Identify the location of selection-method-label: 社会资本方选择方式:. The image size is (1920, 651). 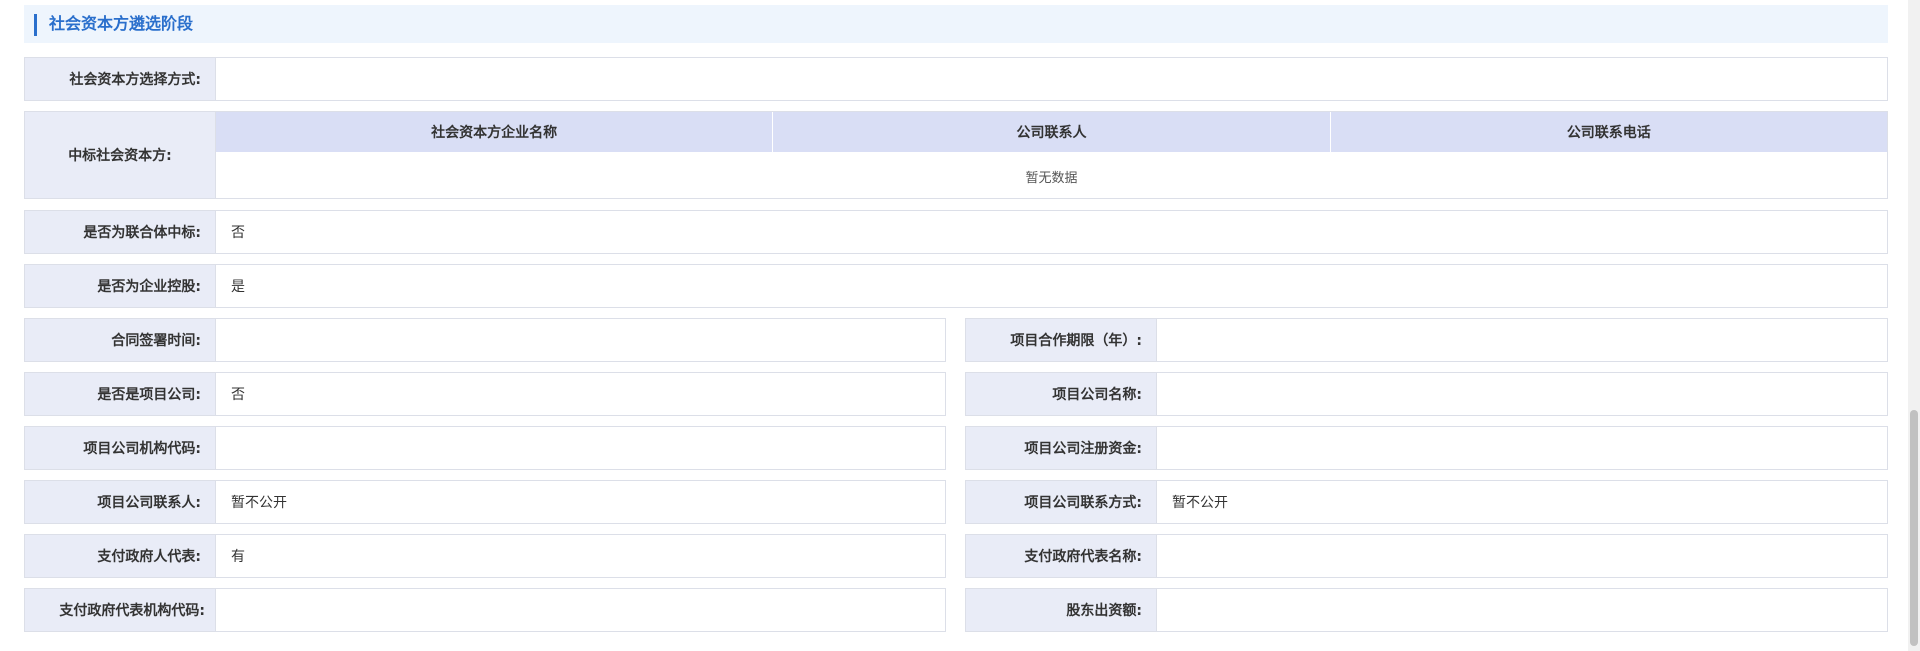
(120, 79).